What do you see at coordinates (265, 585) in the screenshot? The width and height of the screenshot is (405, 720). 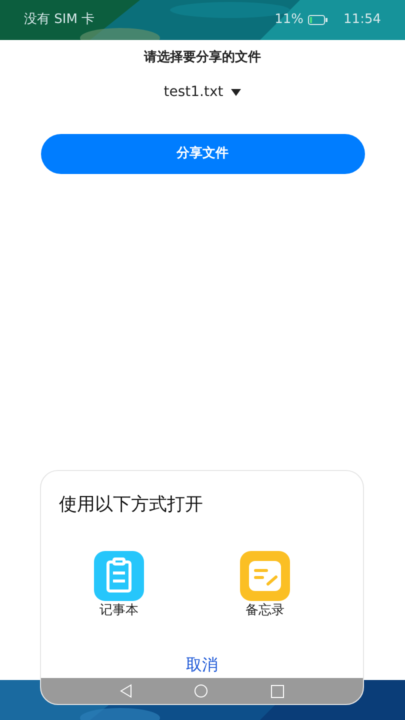 I see `app-option: 备忘录` at bounding box center [265, 585].